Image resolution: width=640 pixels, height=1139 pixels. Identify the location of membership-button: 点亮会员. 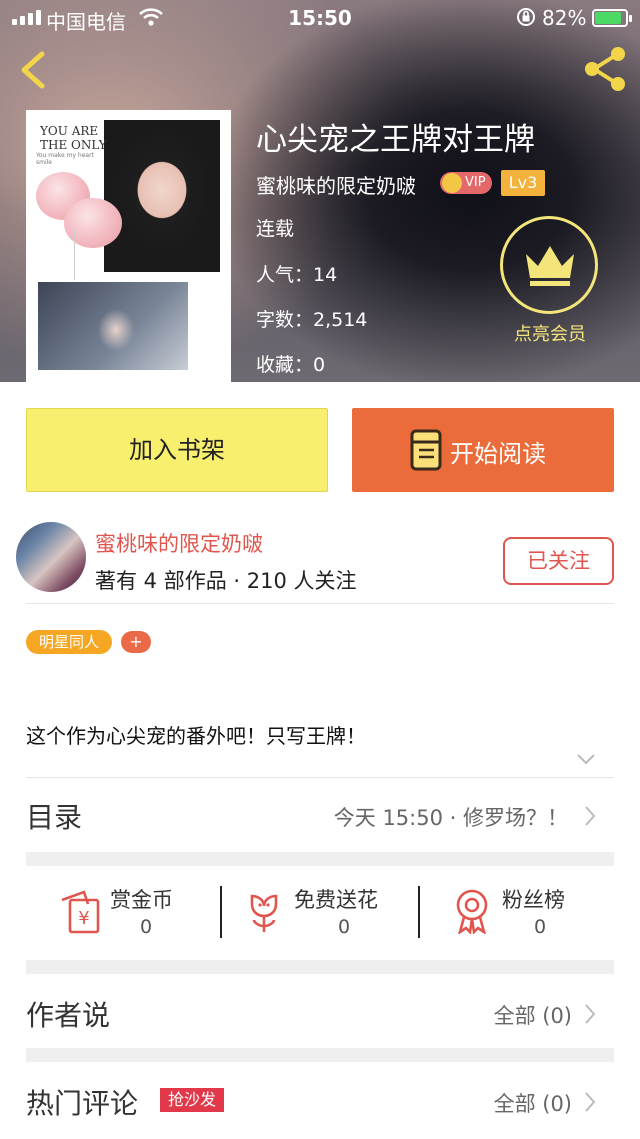
(550, 281).